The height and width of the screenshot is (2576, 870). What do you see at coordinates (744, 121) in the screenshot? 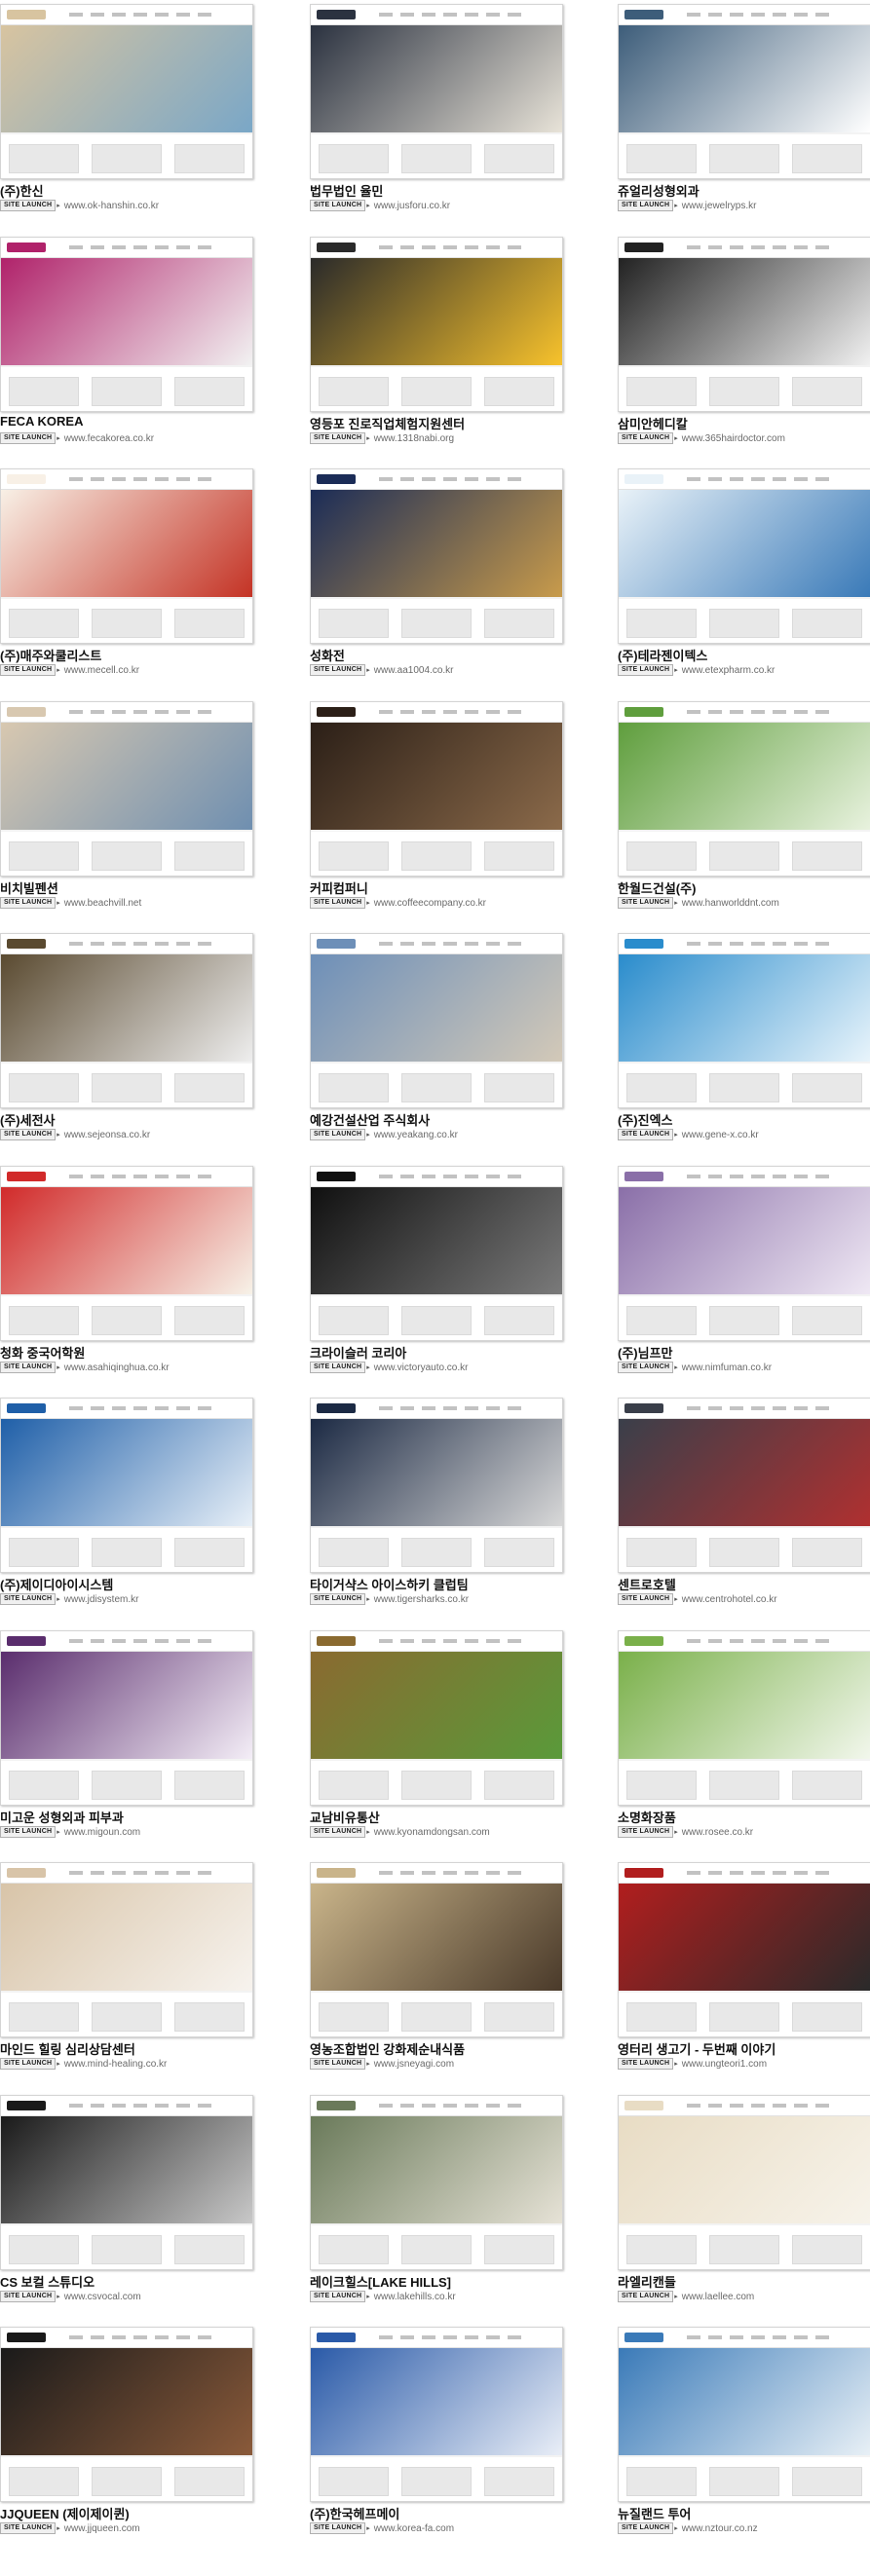
I see `portfolio-card: 쥬얼리성형외과 SITE LAUNCH ▸ www.jewelryps.kr` at bounding box center [744, 121].